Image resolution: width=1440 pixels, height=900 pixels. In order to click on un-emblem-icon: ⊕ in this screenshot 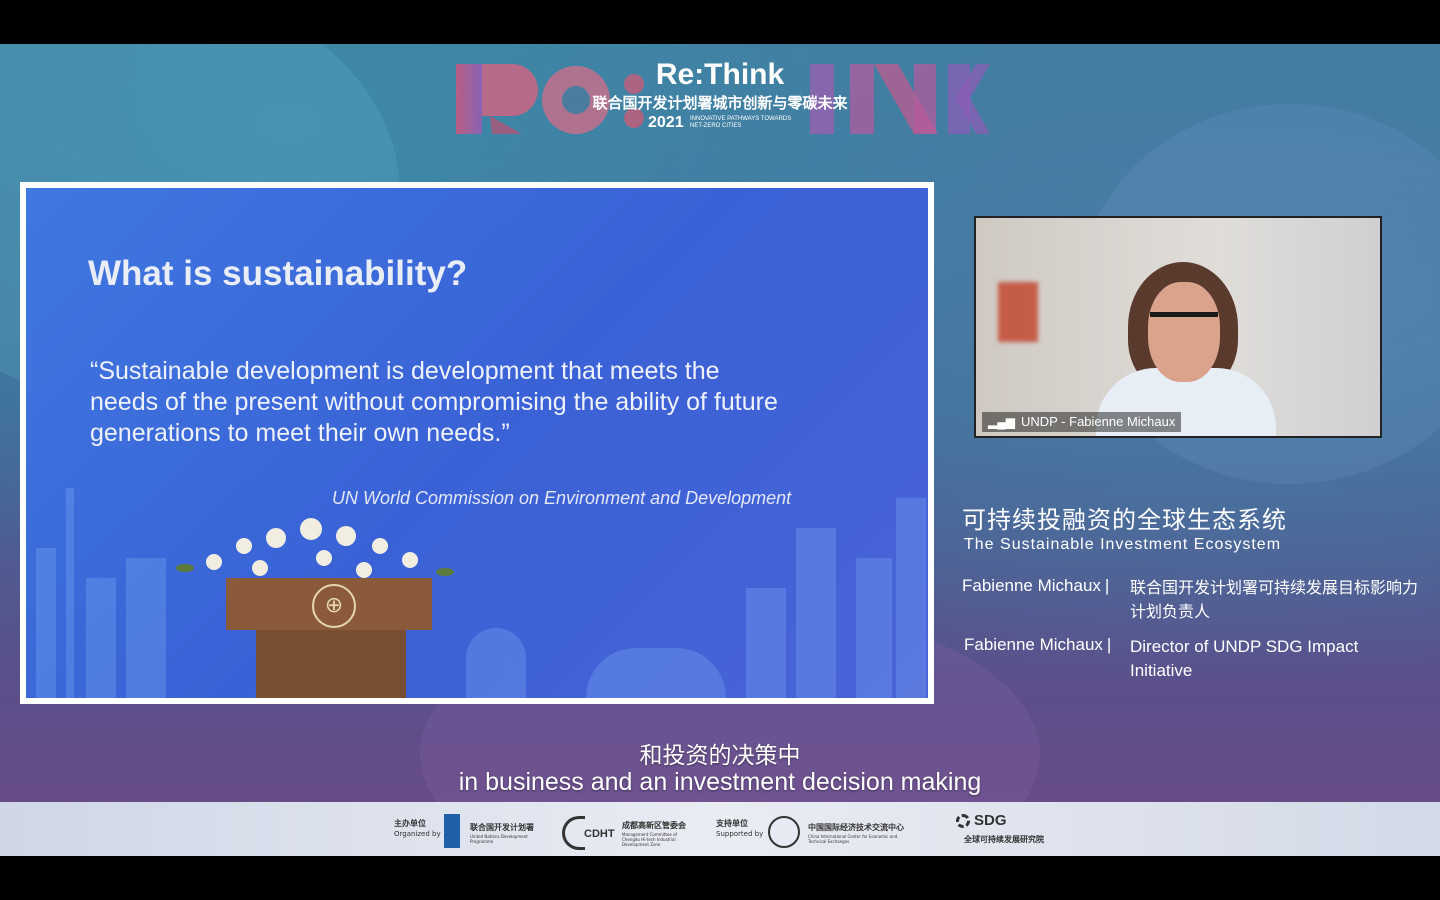, I will do `click(334, 606)`.